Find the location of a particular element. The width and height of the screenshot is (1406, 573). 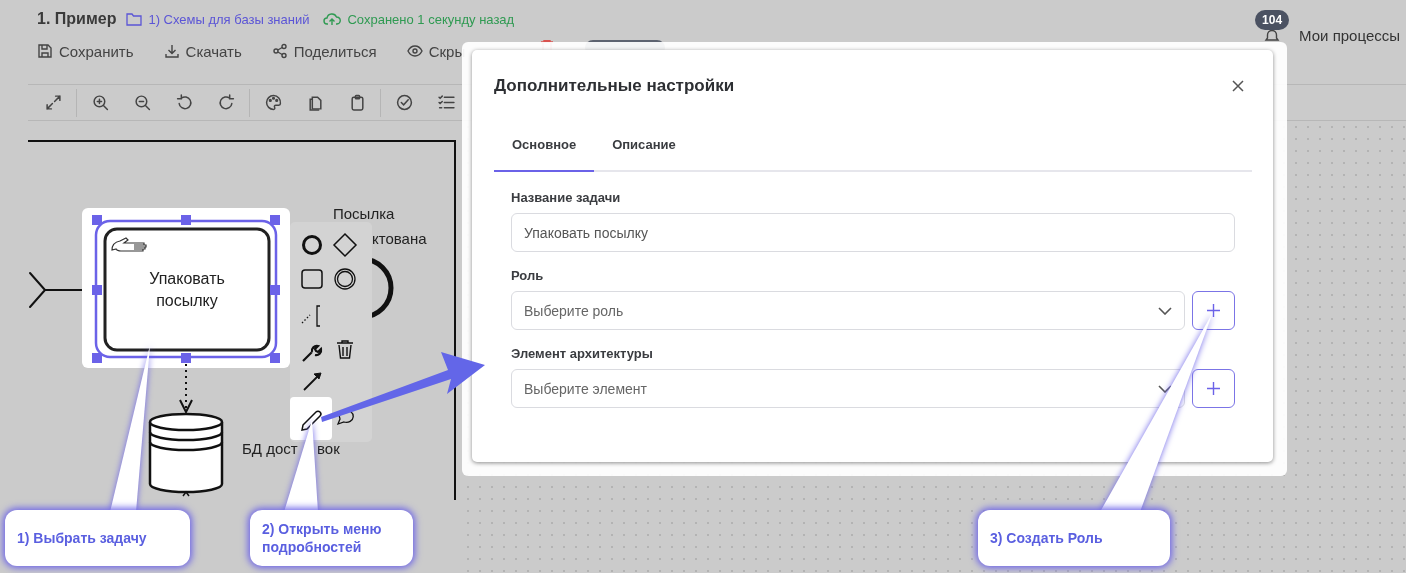

folder-icon is located at coordinates (134, 19).